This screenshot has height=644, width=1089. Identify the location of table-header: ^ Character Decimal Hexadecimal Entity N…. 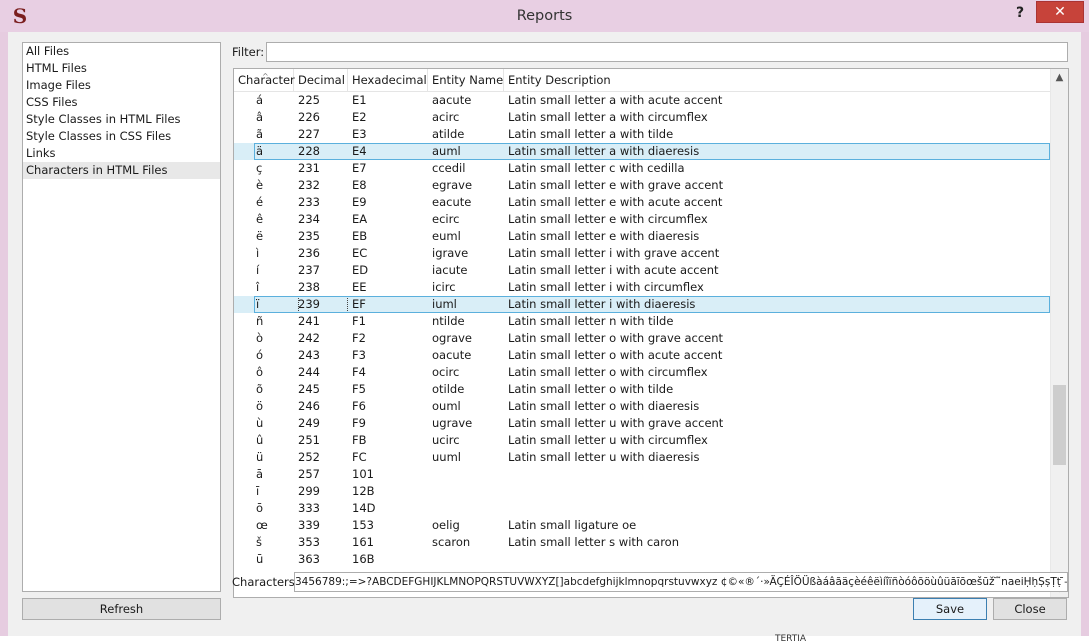
(642, 80).